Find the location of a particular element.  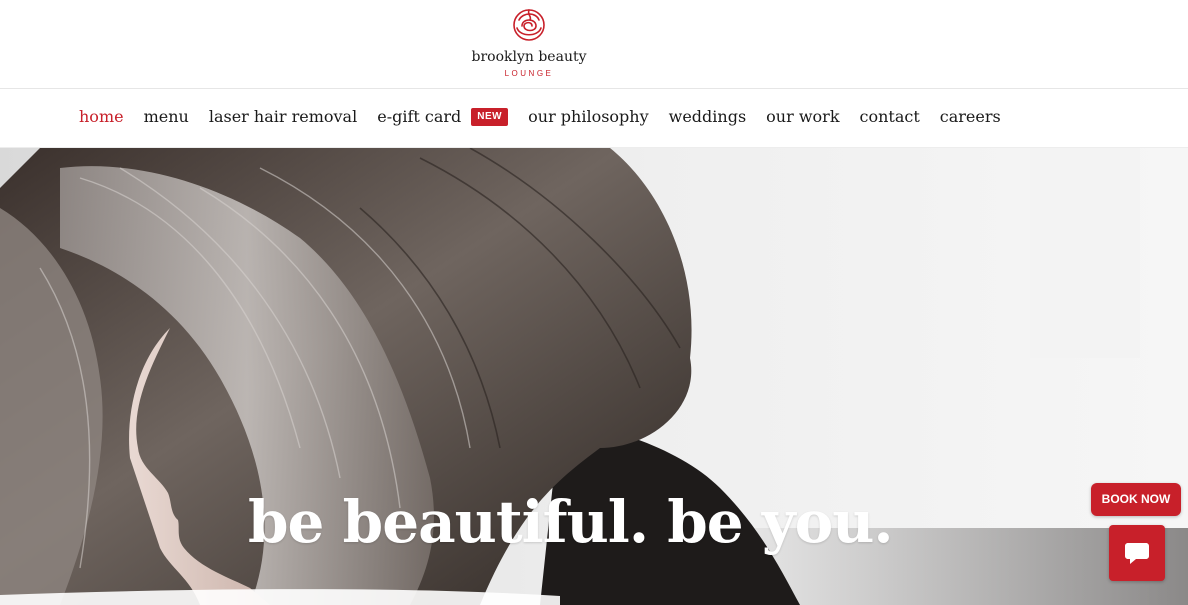

rose-icon is located at coordinates (529, 25).